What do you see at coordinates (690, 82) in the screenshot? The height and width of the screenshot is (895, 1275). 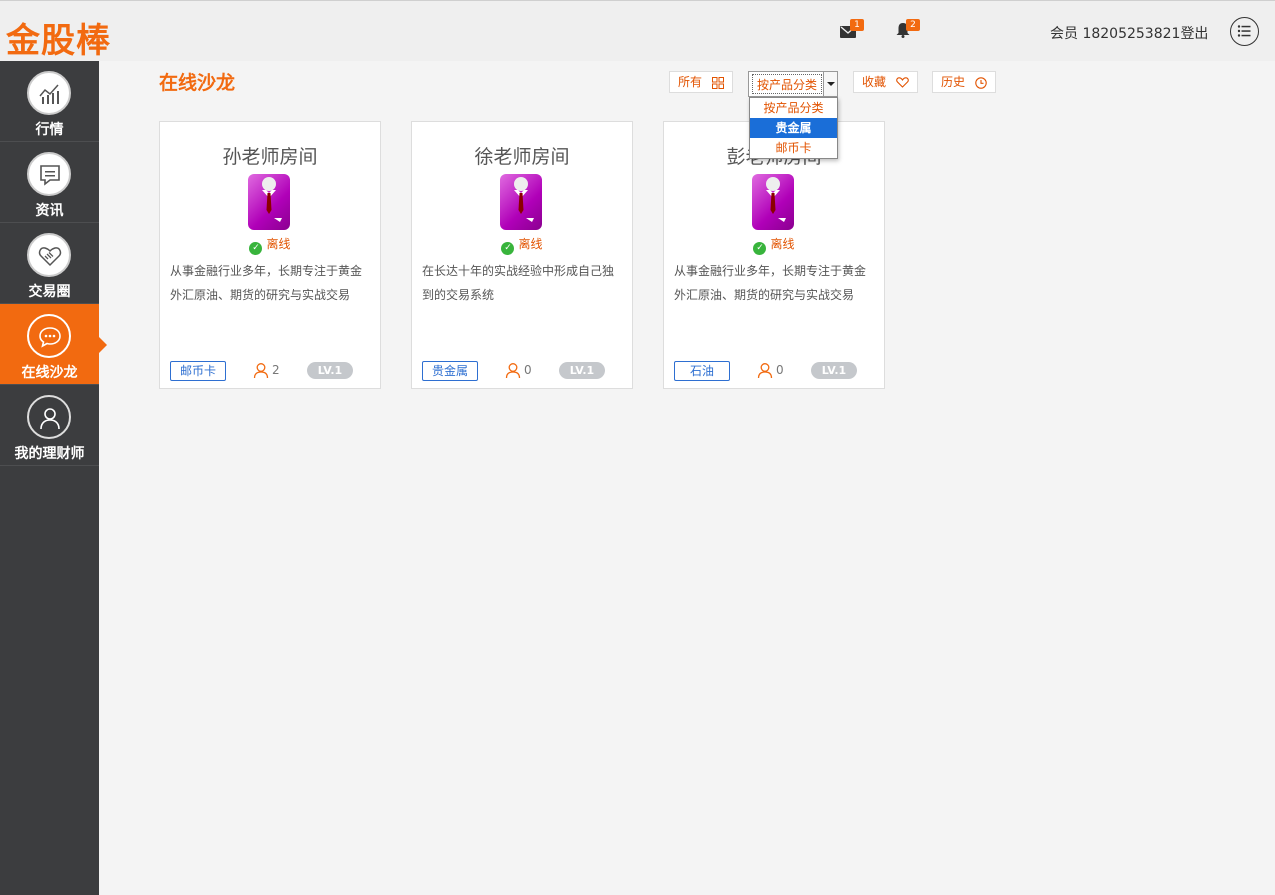 I see `filter-all-label: 所有` at bounding box center [690, 82].